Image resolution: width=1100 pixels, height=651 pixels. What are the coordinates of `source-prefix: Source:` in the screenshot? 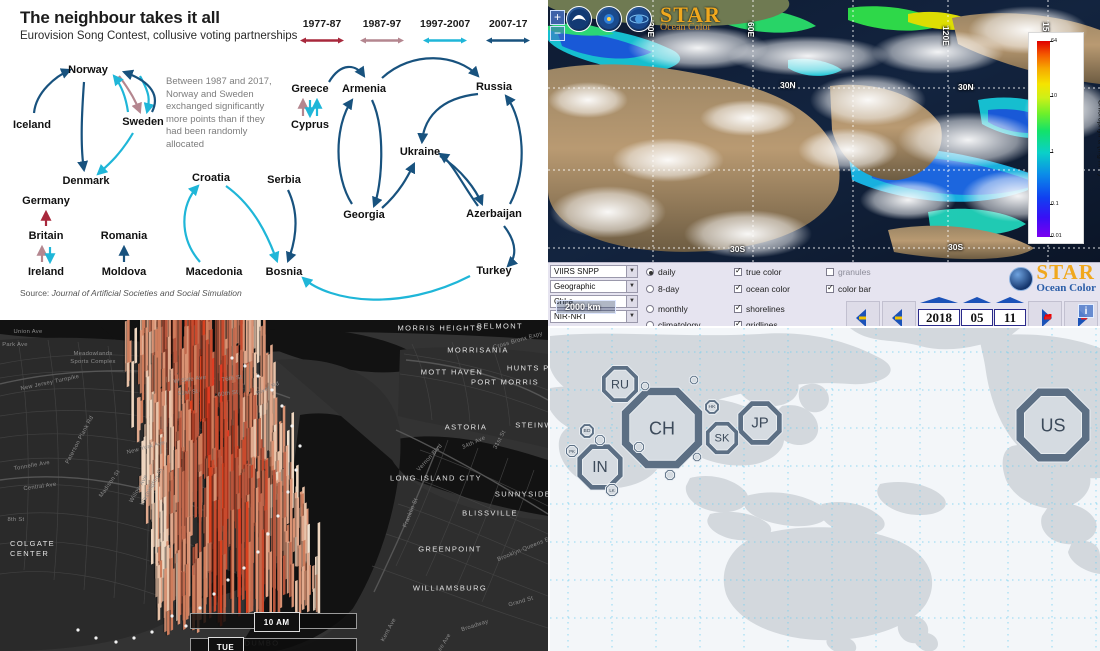 It's located at (36, 293).